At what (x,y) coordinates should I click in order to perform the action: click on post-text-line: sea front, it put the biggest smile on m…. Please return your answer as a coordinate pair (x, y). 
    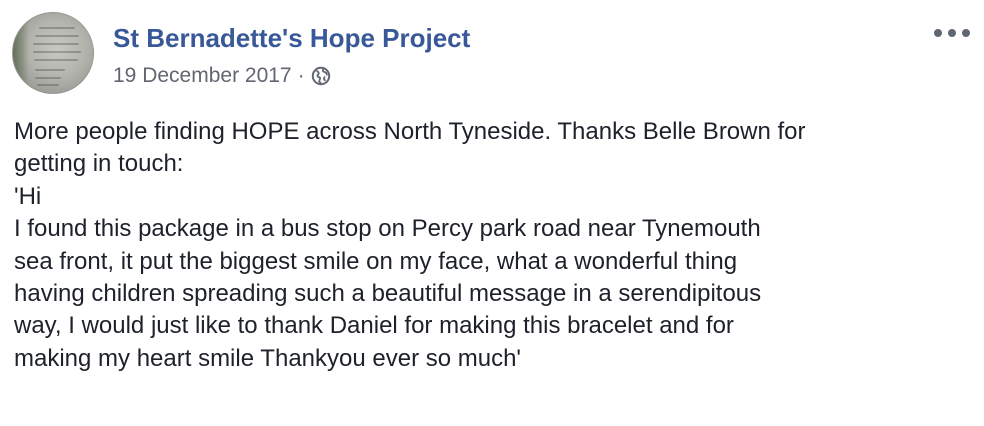
    Looking at the image, I should click on (376, 261).